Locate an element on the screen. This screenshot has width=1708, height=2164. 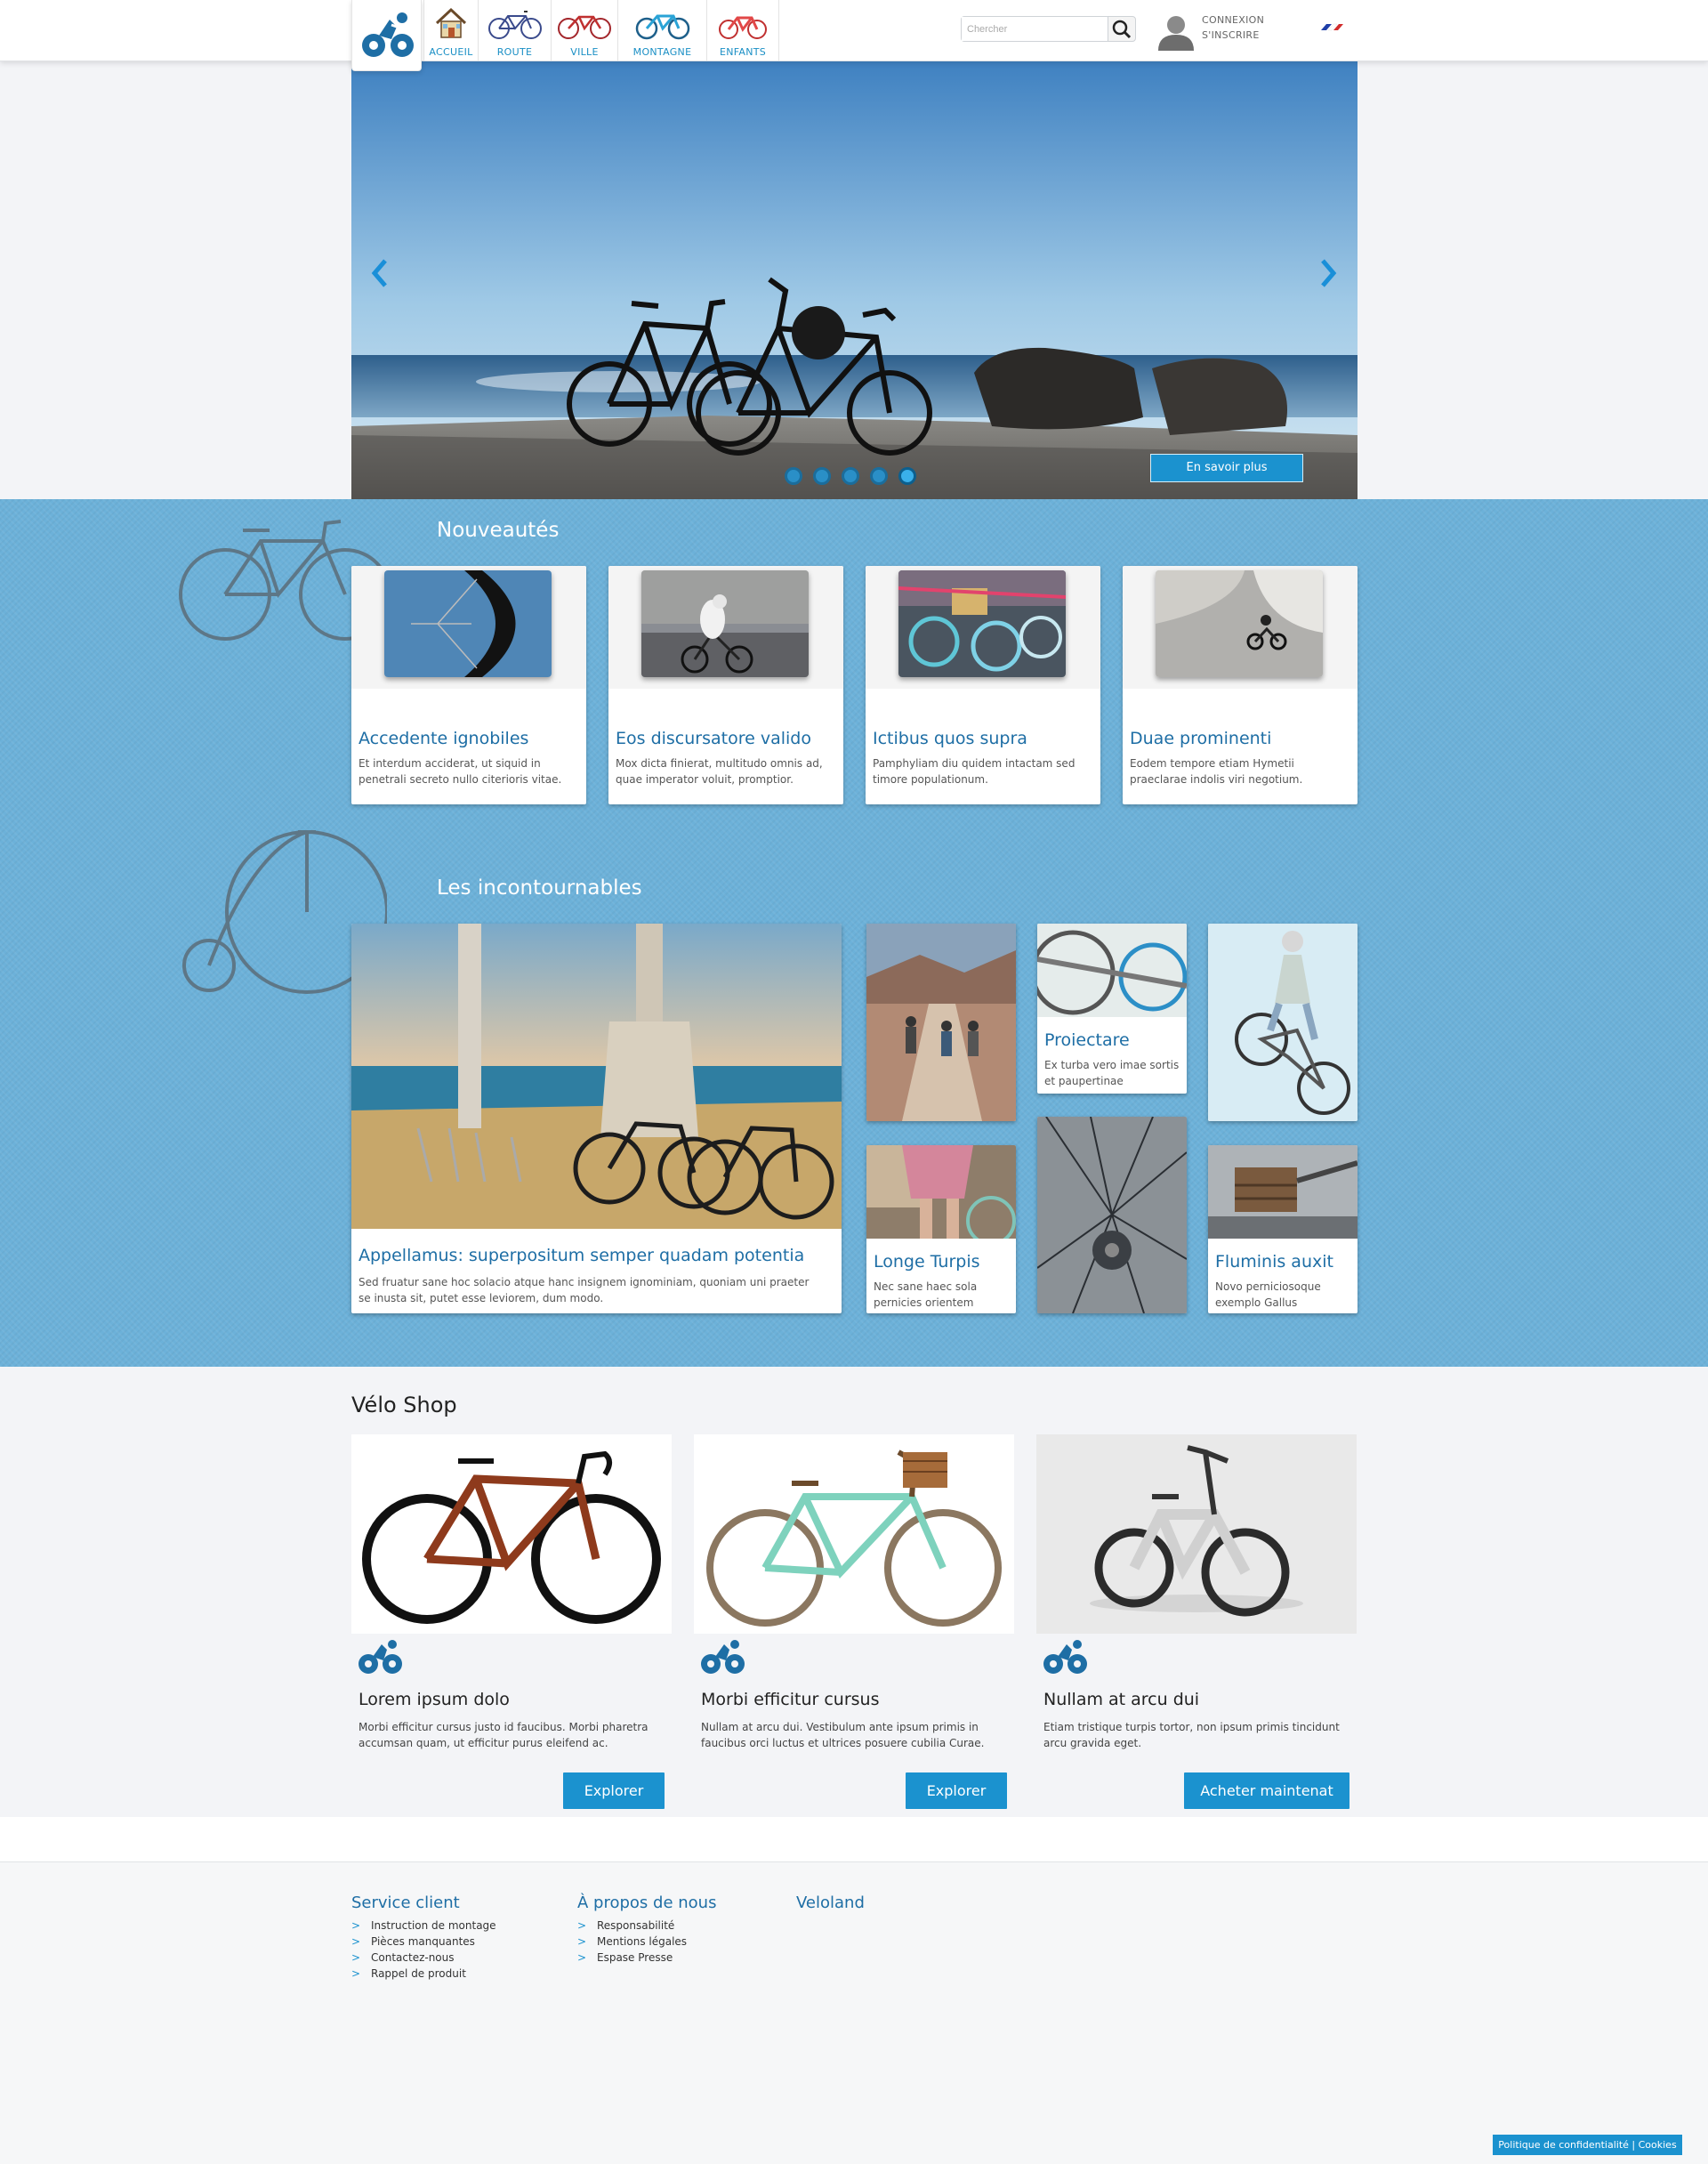
footer-link: > Pièces manquantes is located at coordinates (423, 1942).